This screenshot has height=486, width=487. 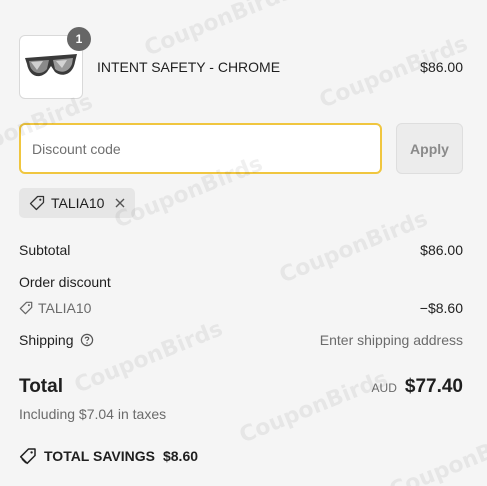 What do you see at coordinates (99, 456) in the screenshot?
I see `savings-label: TOTAL SAVINGS` at bounding box center [99, 456].